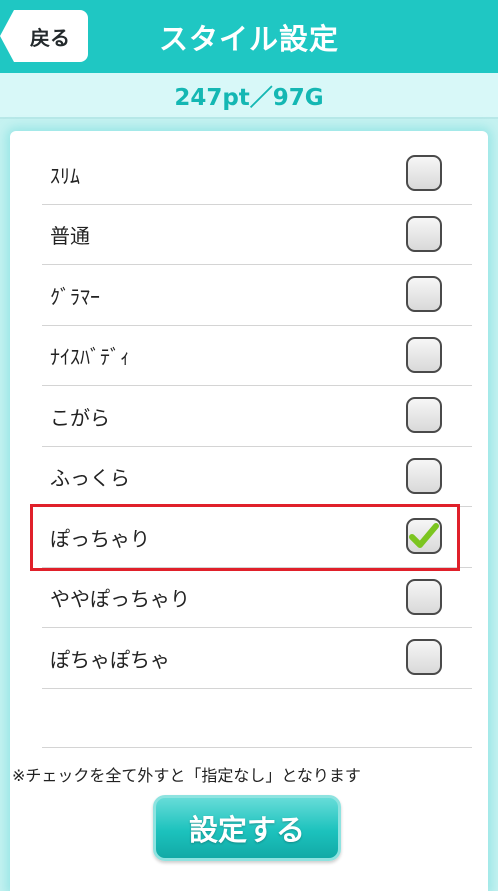  I want to click on option-row: ｸﾞﾗﾏｰ, so click(257, 295).